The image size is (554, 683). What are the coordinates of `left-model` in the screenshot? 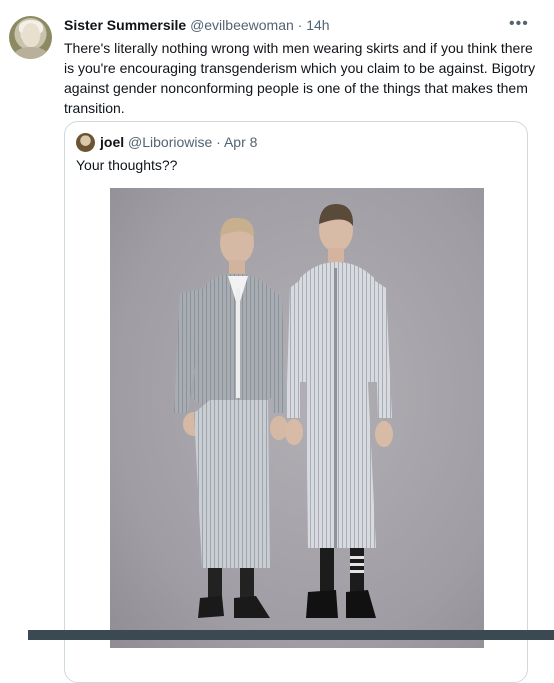 It's located at (231, 417).